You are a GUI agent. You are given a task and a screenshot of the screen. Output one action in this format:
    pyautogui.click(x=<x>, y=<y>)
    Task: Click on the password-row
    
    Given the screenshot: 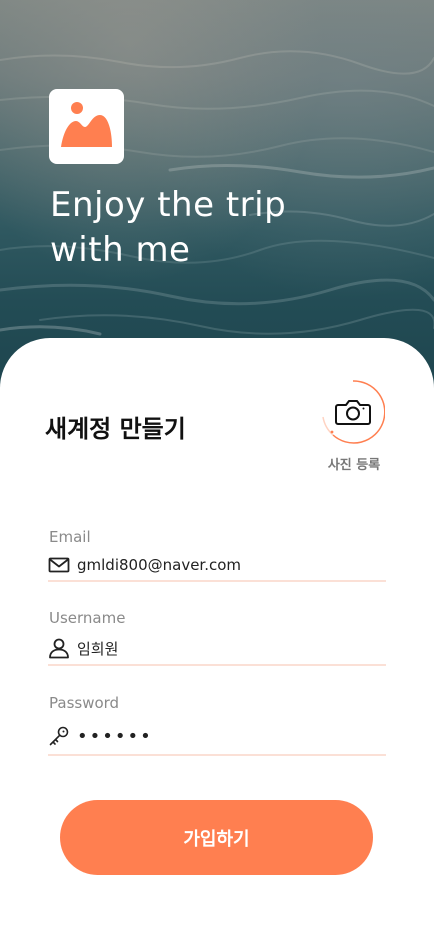 What is the action you would take?
    pyautogui.click(x=217, y=736)
    